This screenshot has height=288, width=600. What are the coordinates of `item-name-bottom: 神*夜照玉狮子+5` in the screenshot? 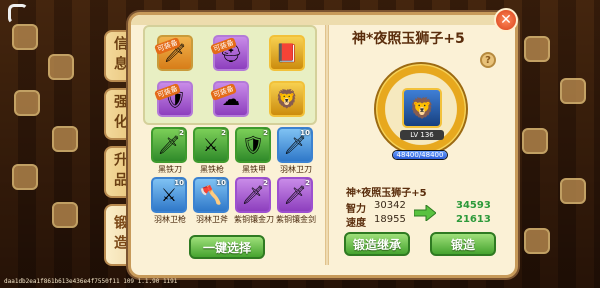 It's located at (386, 193).